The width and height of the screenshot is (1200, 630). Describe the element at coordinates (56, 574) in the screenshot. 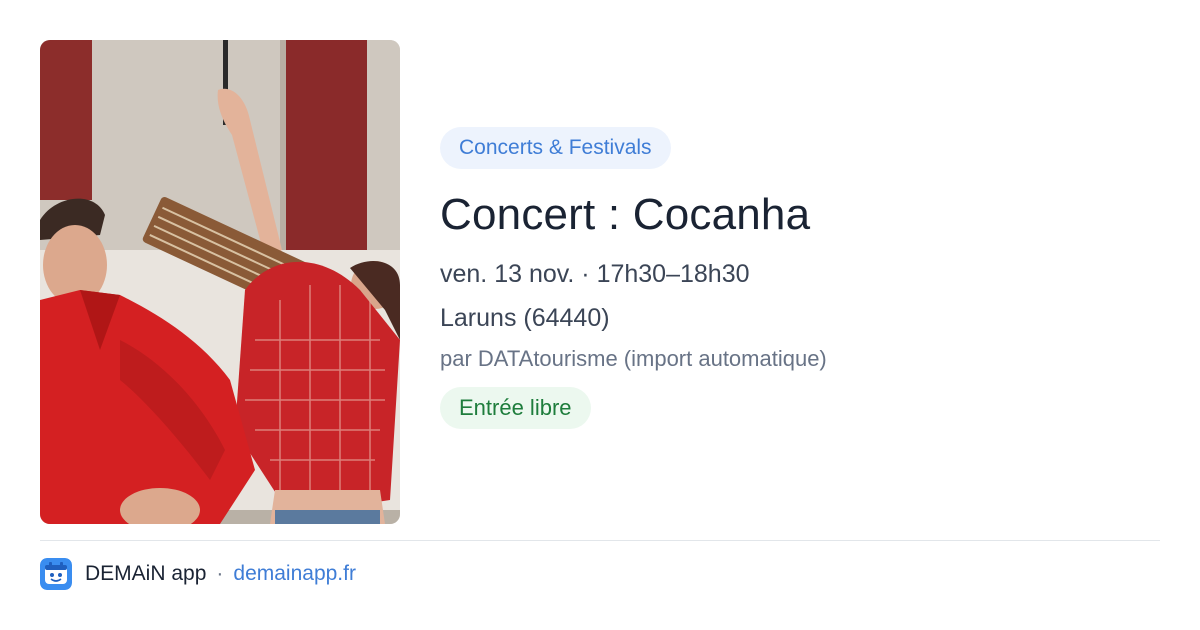

I see `demain-app-logo-icon` at that location.